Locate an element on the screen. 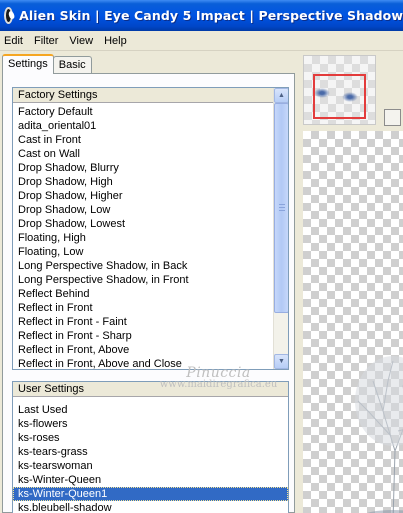 This screenshot has width=403, height=513. list-item: Reflect in Front is located at coordinates (143, 308).